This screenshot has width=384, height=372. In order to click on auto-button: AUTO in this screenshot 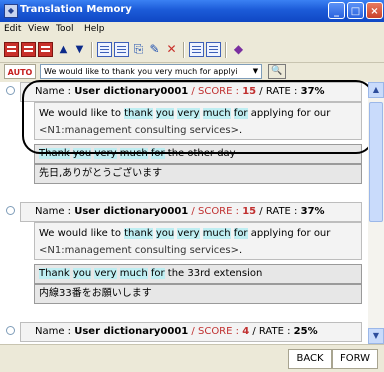, I will do `click(20, 71)`.